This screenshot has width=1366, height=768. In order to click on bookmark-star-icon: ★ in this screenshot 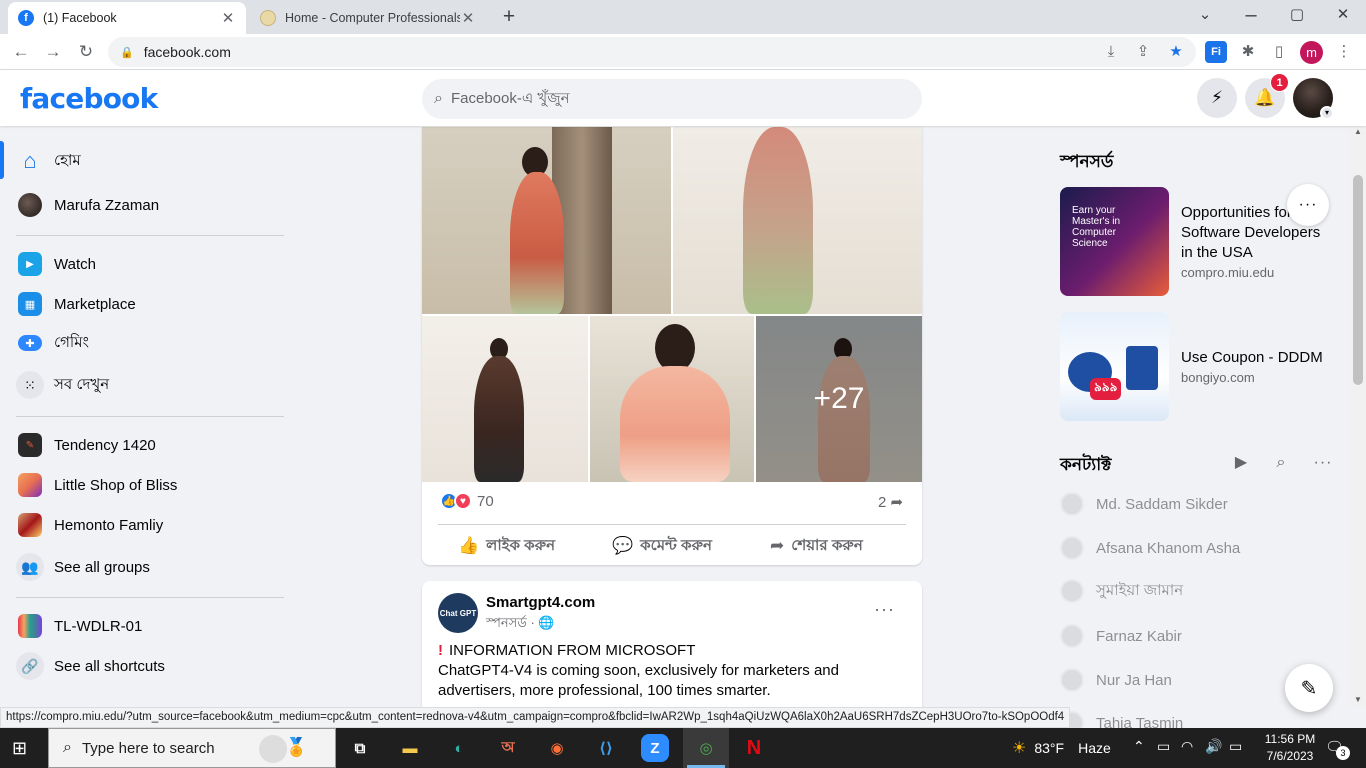, I will do `click(1176, 52)`.